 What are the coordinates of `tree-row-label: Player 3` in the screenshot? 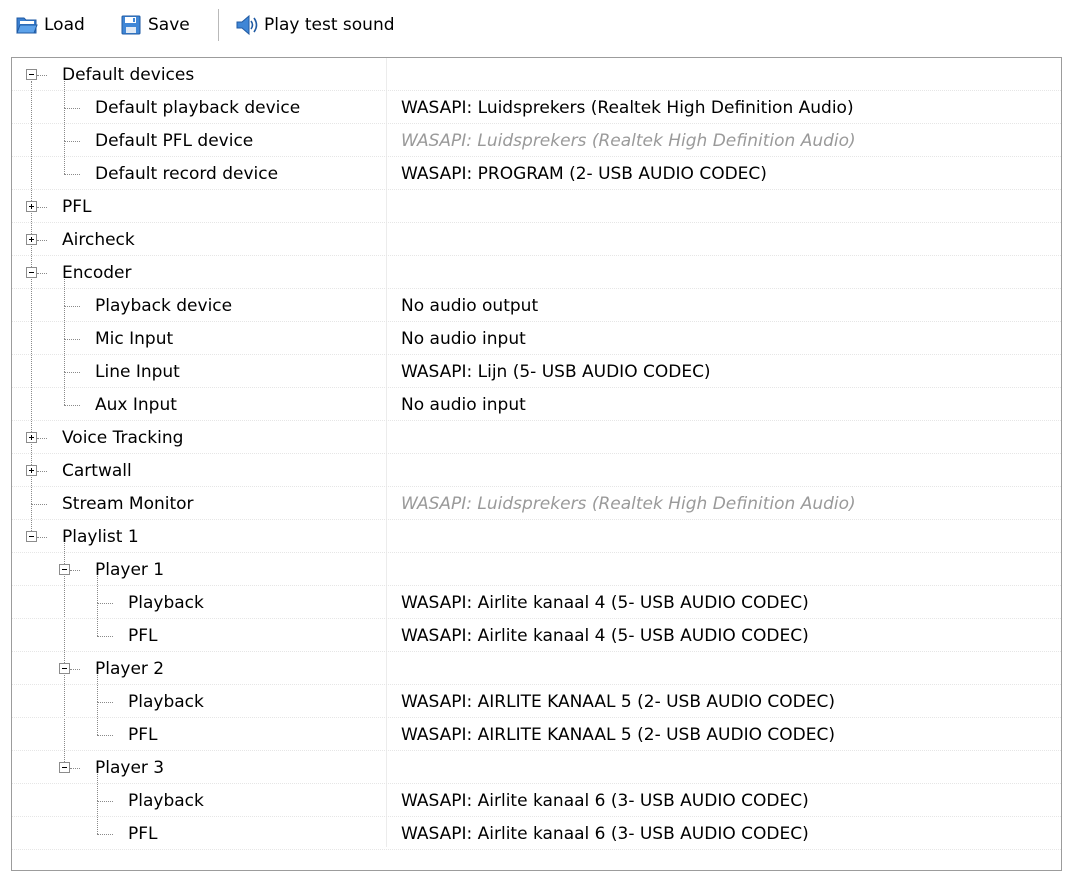 It's located at (130, 768).